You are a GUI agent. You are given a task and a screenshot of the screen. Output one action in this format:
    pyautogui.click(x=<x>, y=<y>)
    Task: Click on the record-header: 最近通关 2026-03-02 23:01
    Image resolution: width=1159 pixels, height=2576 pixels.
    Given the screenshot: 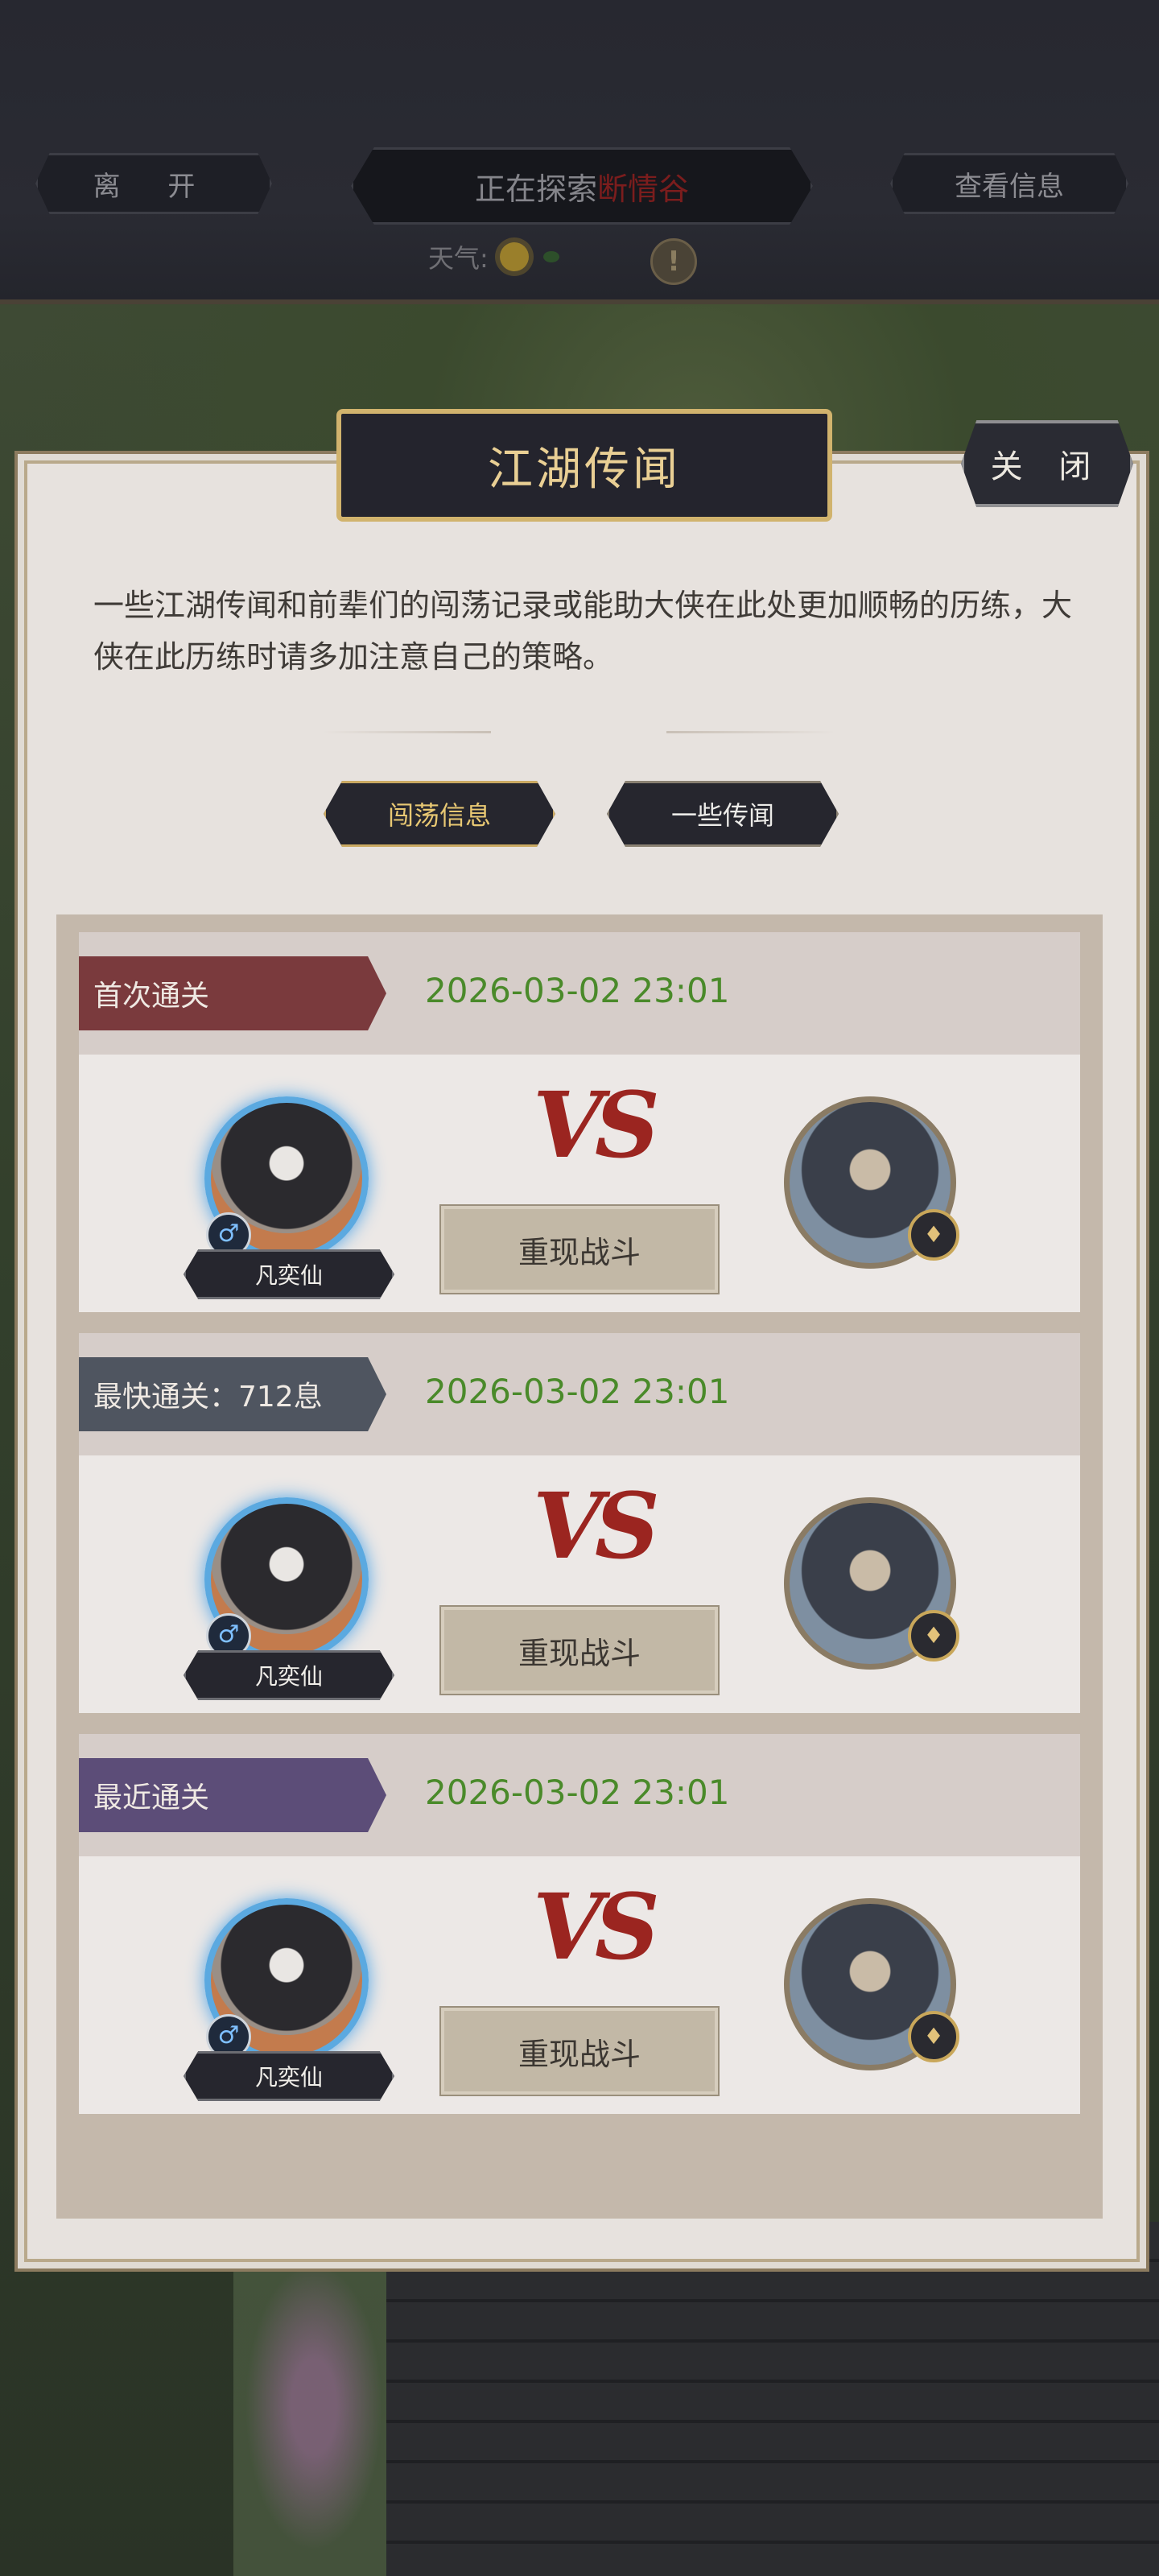 What is the action you would take?
    pyautogui.click(x=579, y=1795)
    